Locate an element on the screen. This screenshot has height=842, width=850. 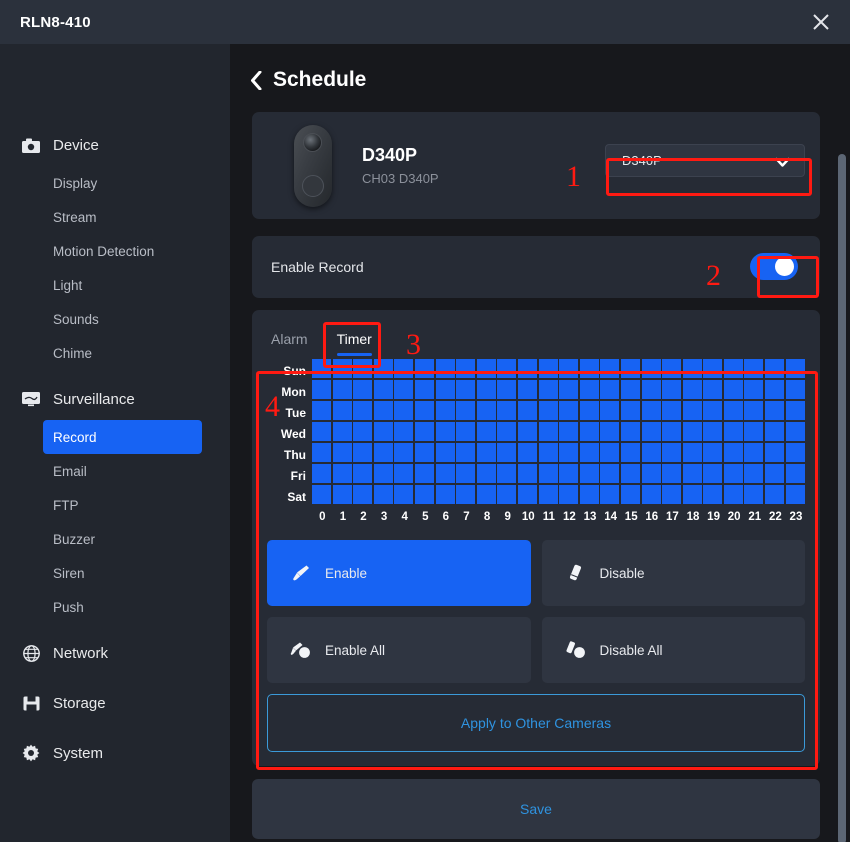
sidebar-item-record: Record is located at coordinates (122, 437).